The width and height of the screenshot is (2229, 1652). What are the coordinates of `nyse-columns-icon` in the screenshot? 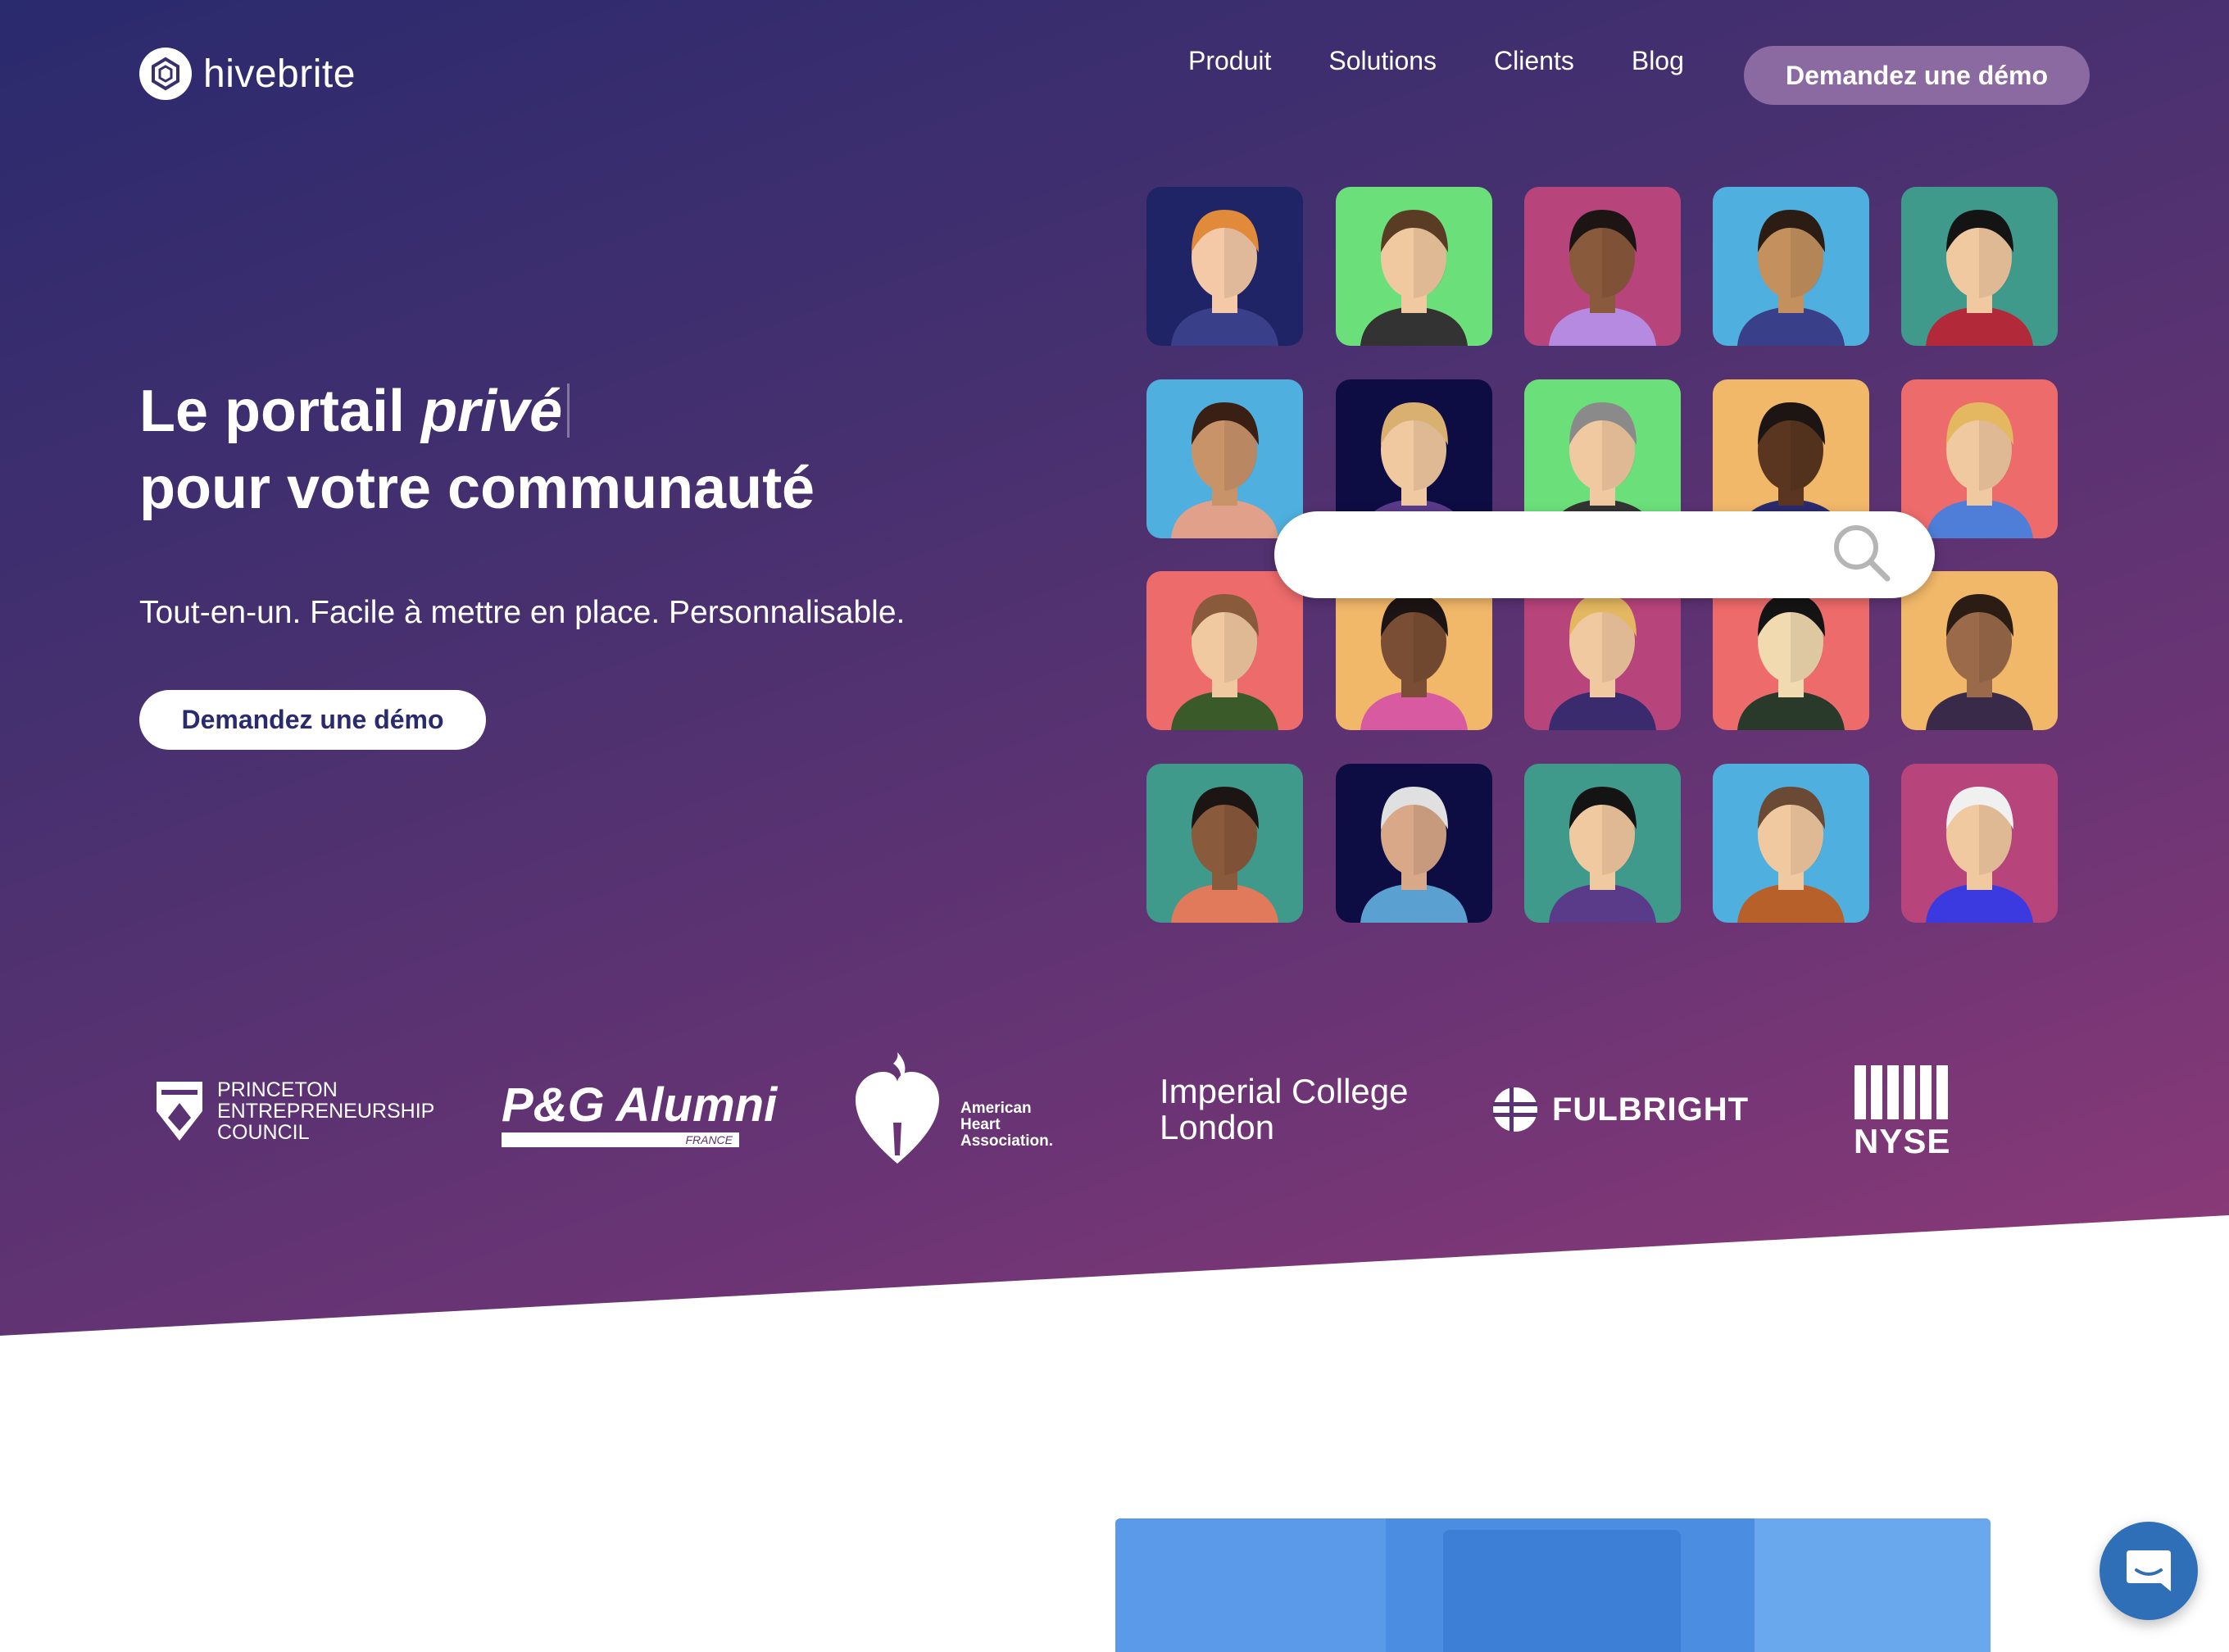 It's located at (1901, 1092).